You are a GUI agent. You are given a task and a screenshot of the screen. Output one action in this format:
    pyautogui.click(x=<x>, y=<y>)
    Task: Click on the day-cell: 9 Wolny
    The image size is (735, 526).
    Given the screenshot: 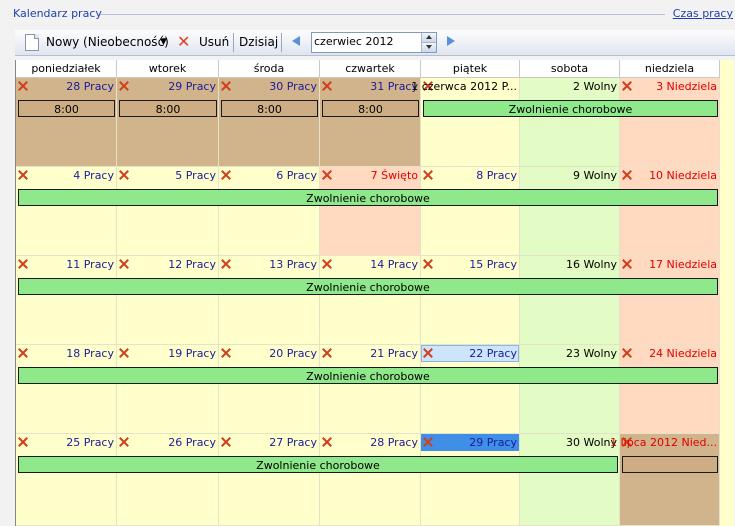 What is the action you would take?
    pyautogui.click(x=570, y=211)
    